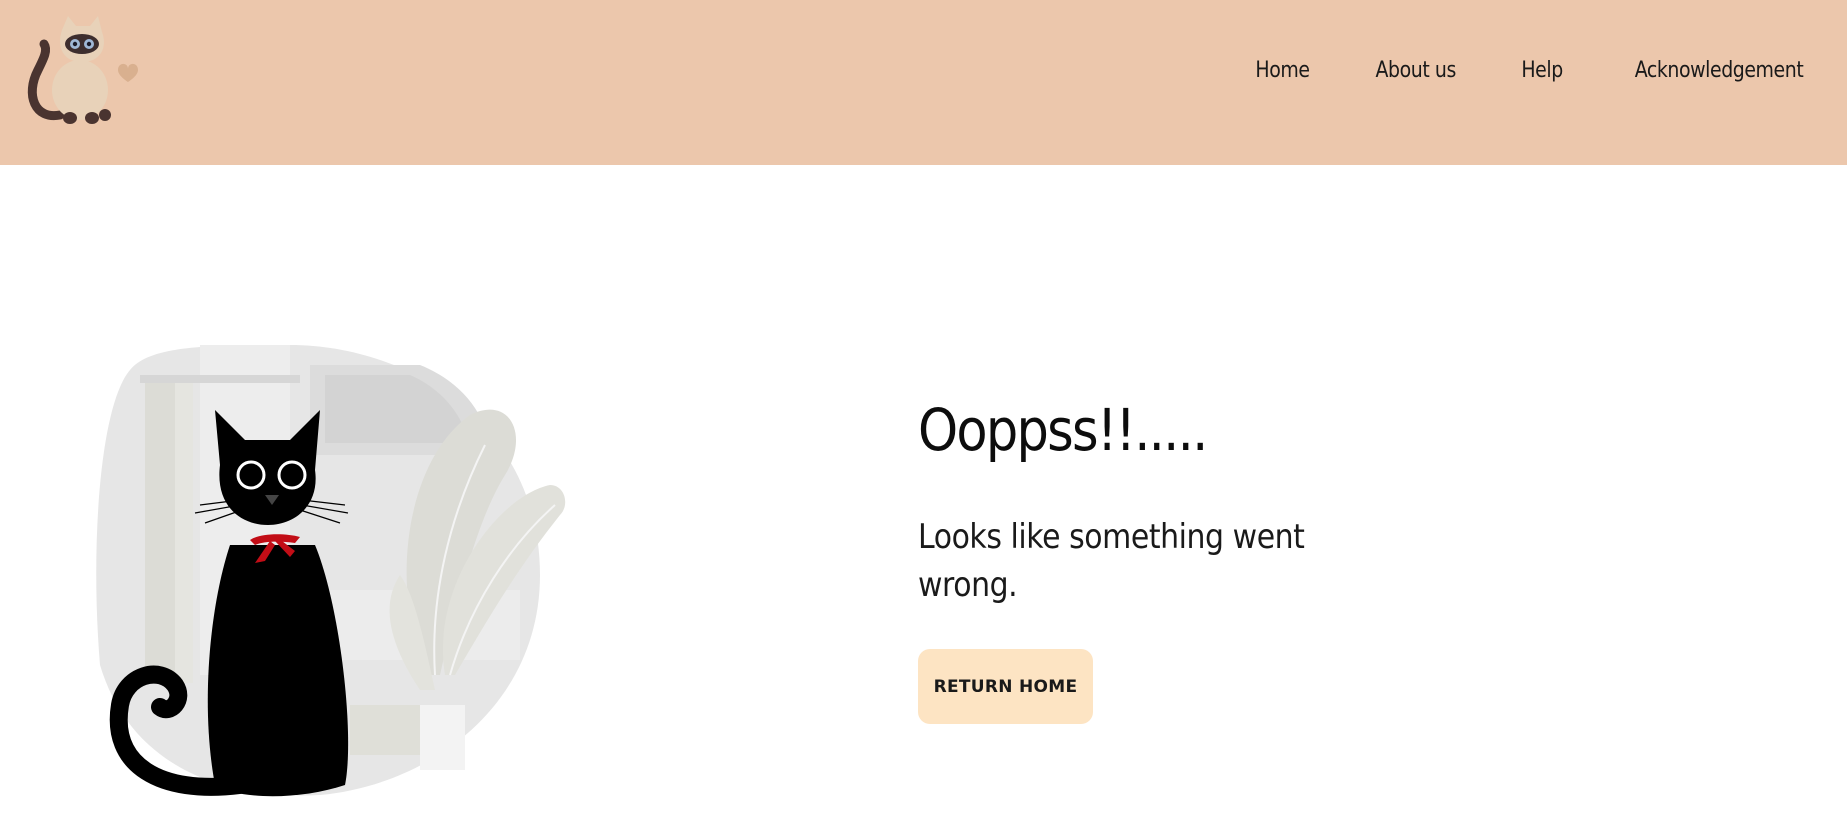  I want to click on nav-help-link: Help, so click(1542, 70).